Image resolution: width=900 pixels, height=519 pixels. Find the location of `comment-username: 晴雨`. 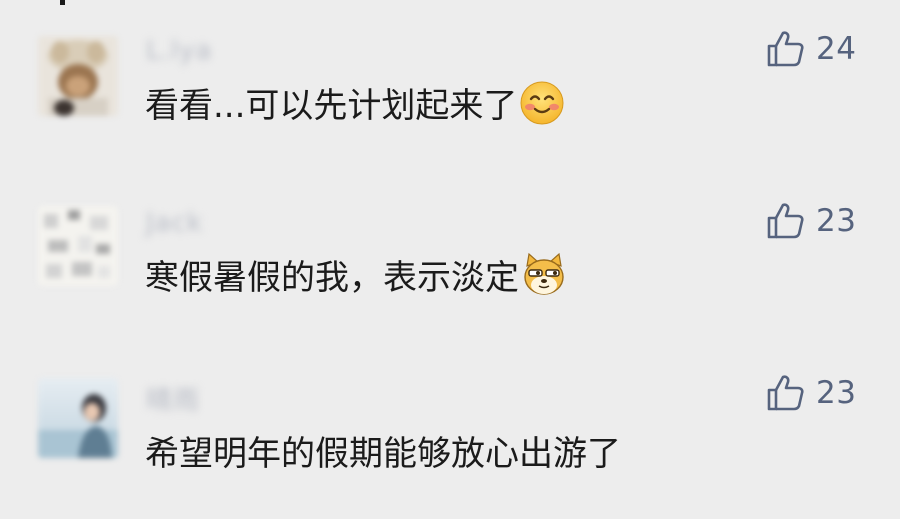

comment-username: 晴雨 is located at coordinates (173, 398).